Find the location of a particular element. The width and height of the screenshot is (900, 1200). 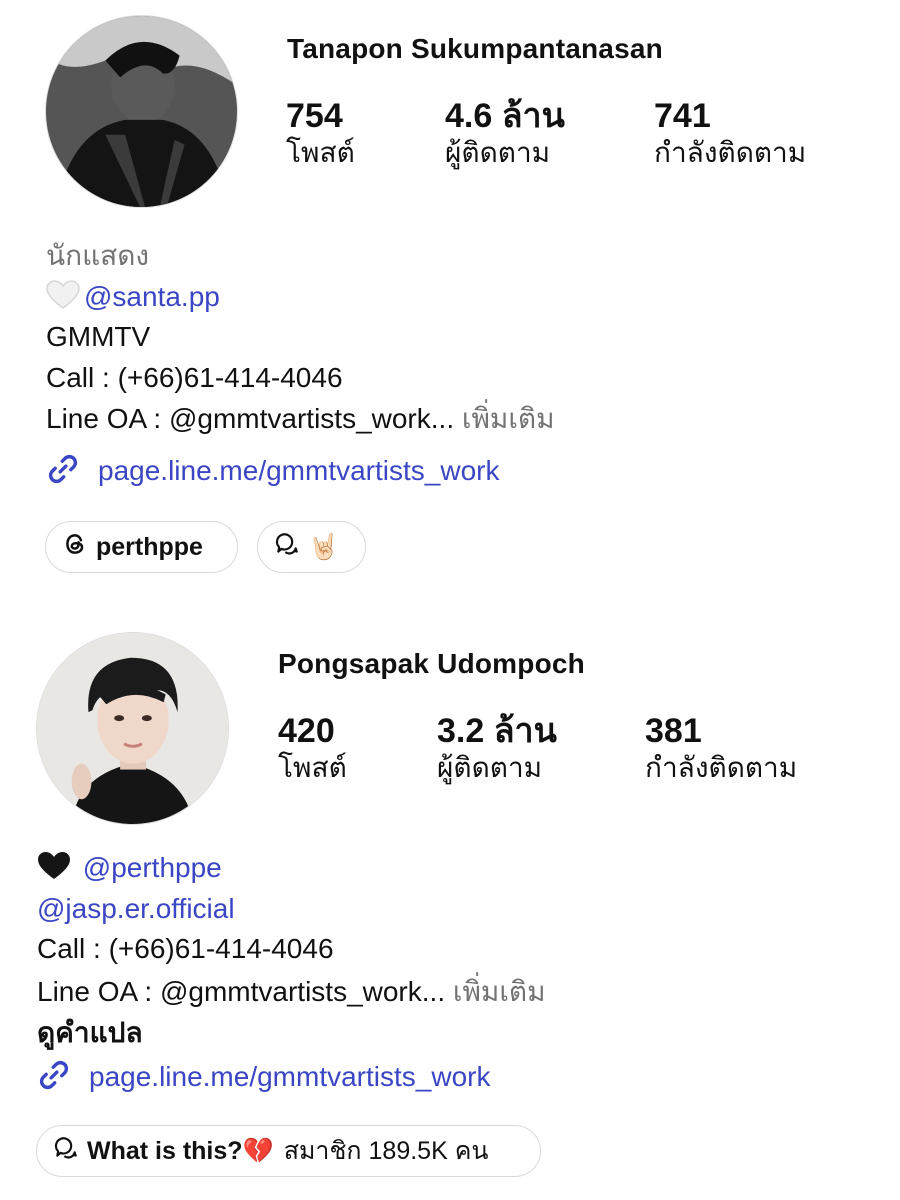

broadcast-channel-chip: What is this?💔 สมาชิก 189.5K คน is located at coordinates (288, 1151).